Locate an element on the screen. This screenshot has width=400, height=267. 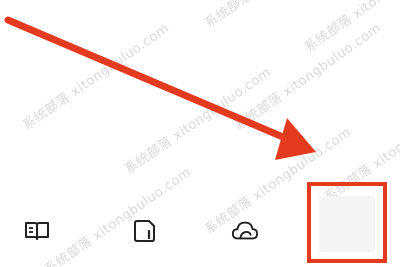
toolbar-page-button is located at coordinates (145, 231).